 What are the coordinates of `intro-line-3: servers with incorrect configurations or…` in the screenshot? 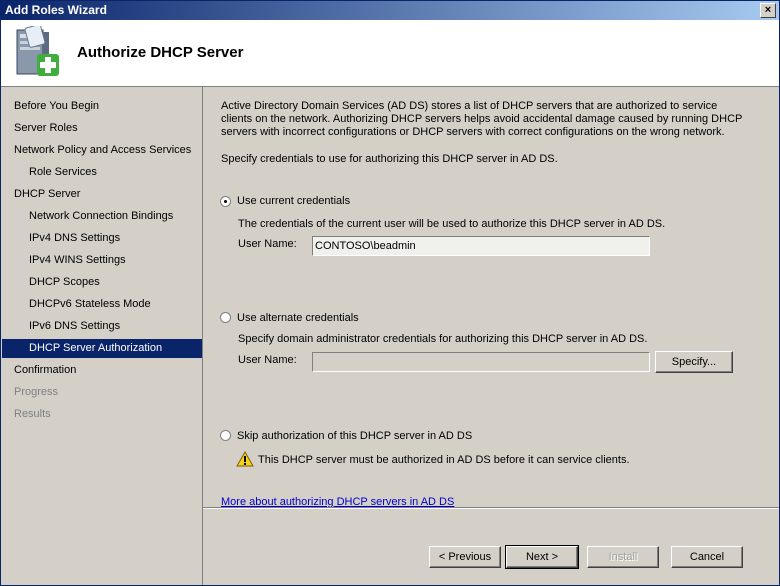 It's located at (473, 132).